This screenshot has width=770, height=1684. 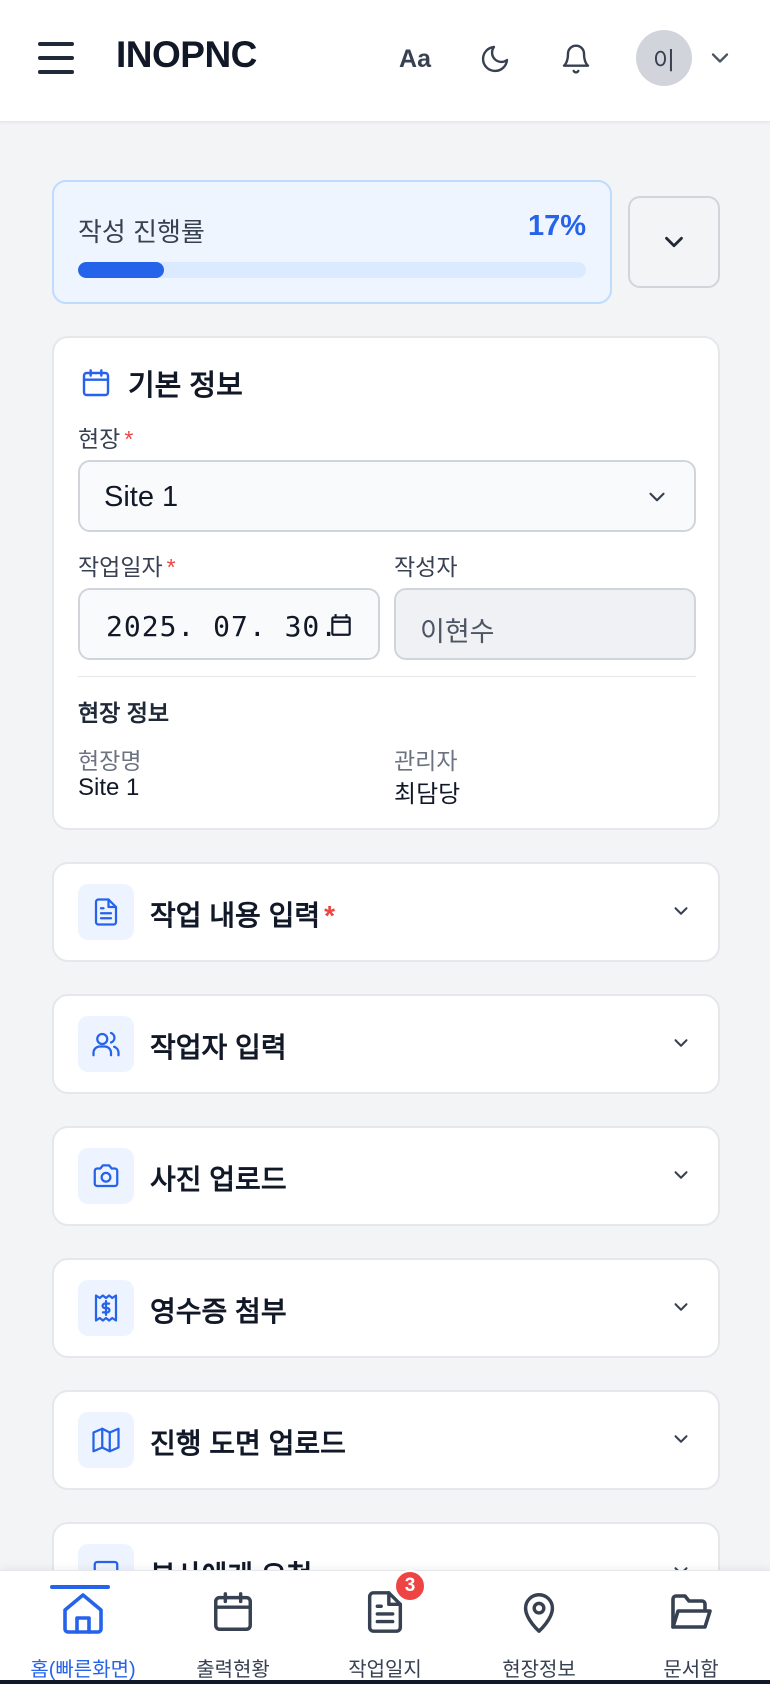 I want to click on site-label: 현장 *, so click(x=106, y=439).